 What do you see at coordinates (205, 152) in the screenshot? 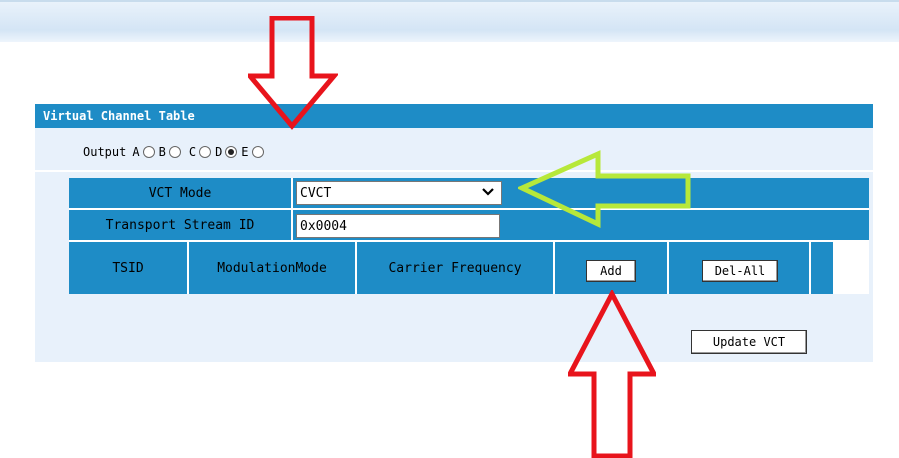
I see `output-radio-c` at bounding box center [205, 152].